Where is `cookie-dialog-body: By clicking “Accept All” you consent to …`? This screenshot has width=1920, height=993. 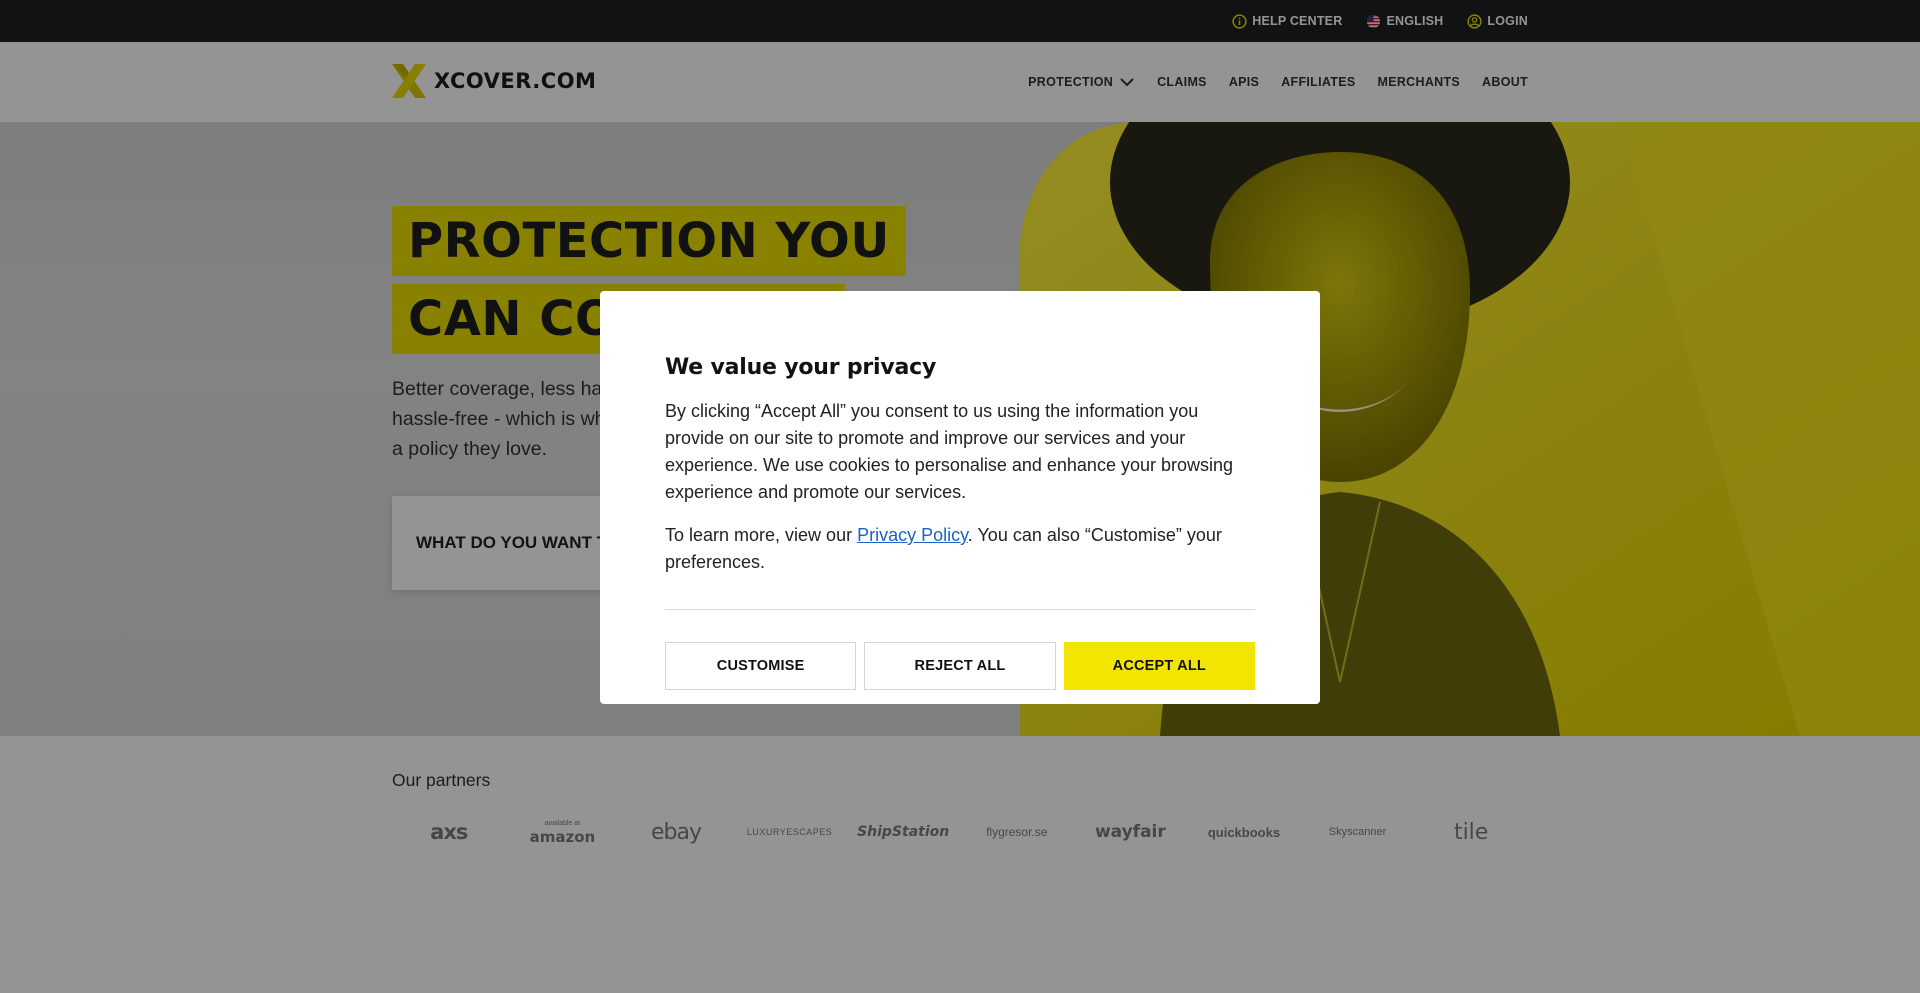 cookie-dialog-body: By clicking “Accept All” you consent to … is located at coordinates (949, 451).